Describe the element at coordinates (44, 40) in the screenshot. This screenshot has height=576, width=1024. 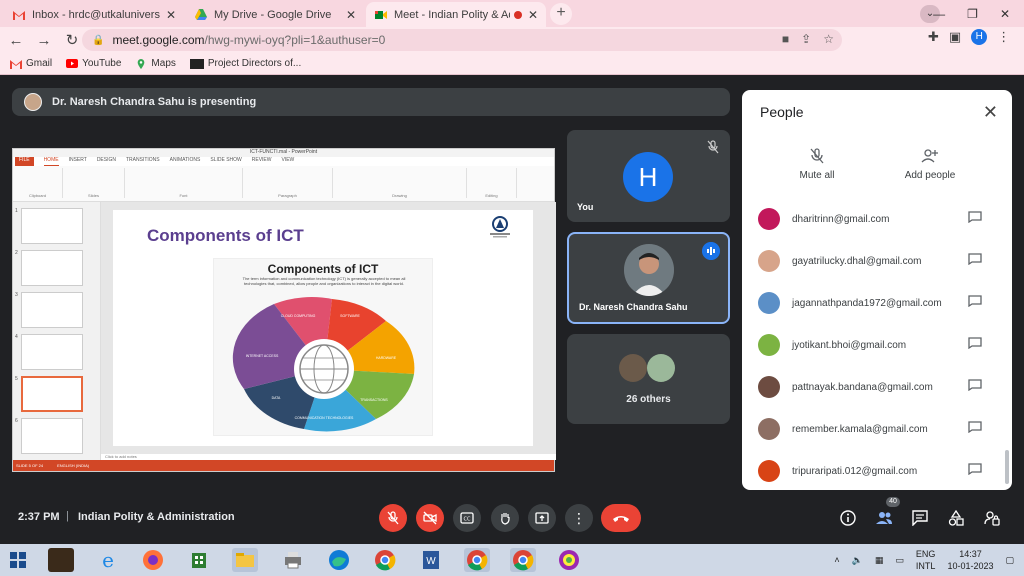
I see `forward-arrow-icon: →` at that location.